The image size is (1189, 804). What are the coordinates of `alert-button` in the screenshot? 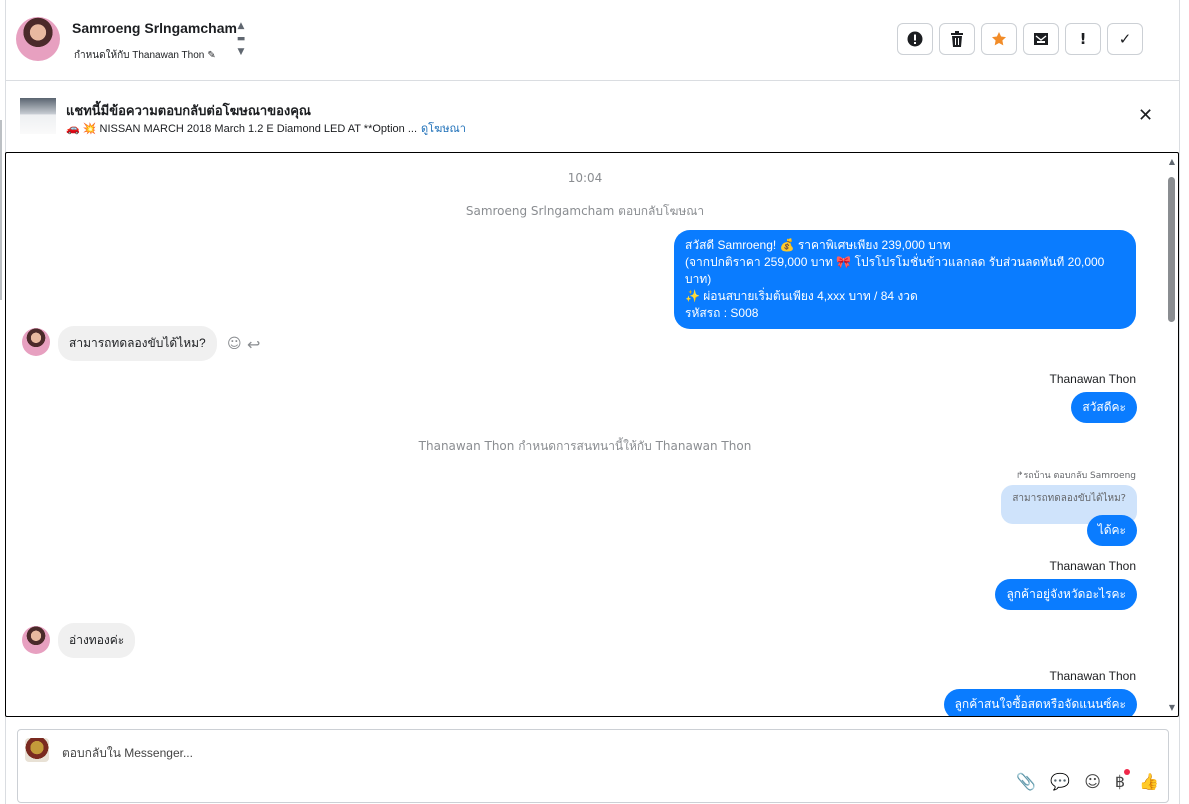 It's located at (915, 39).